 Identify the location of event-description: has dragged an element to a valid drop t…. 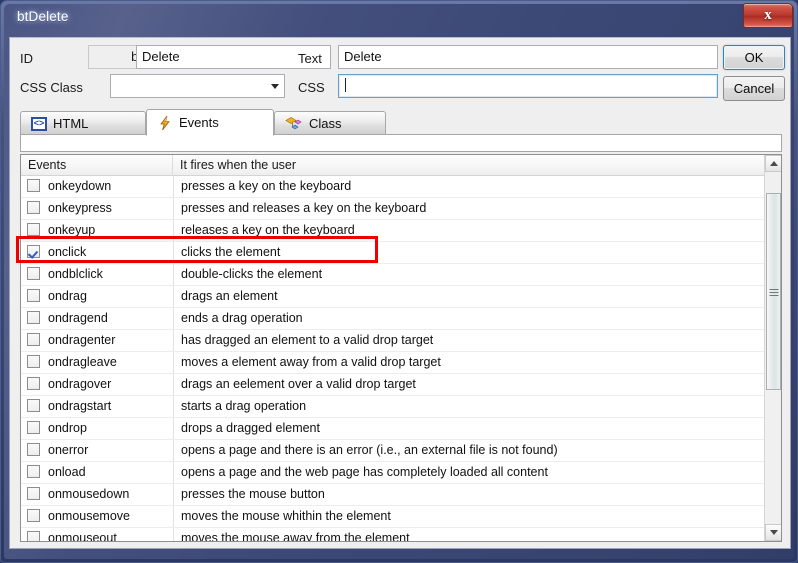
(307, 340).